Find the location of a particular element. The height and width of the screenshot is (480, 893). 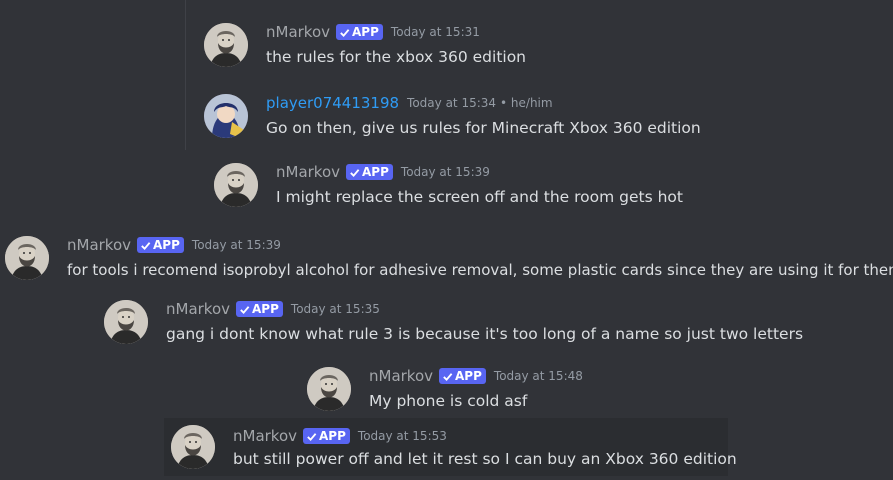

message-header: nMarkov APP Today at 15:53 is located at coordinates (340, 436).